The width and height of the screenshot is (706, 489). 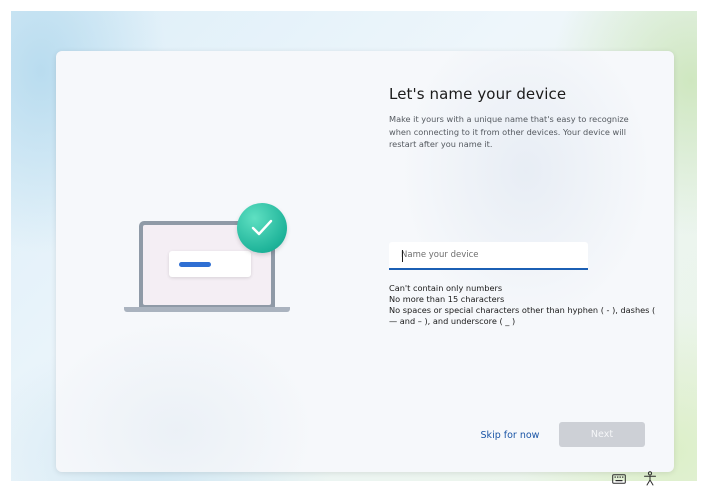 I want to click on keyboard-icon, so click(x=619, y=479).